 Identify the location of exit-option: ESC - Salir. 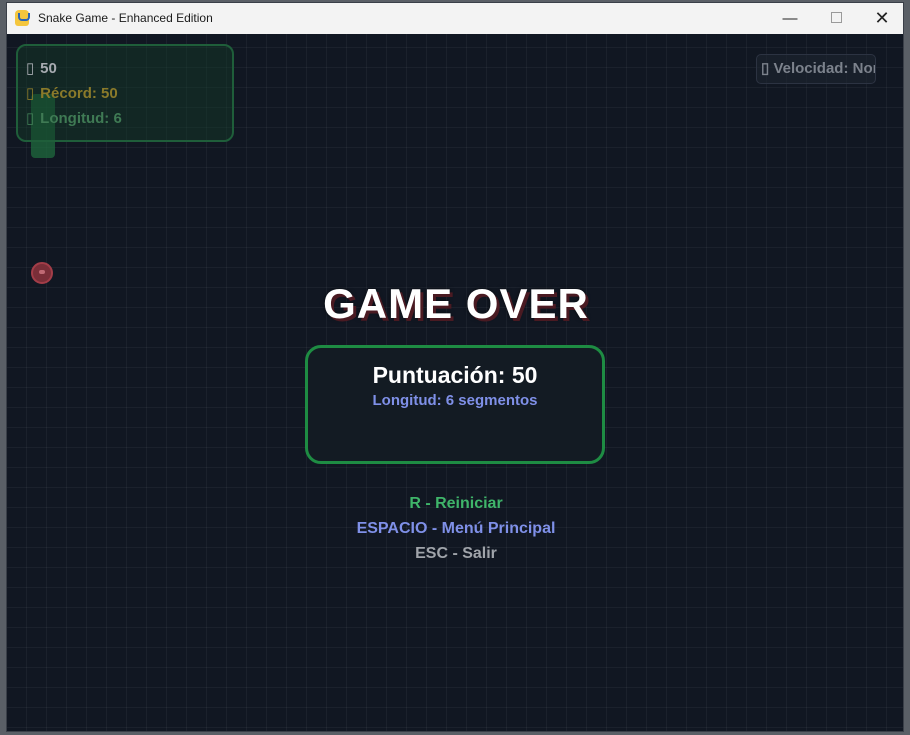
(455, 554).